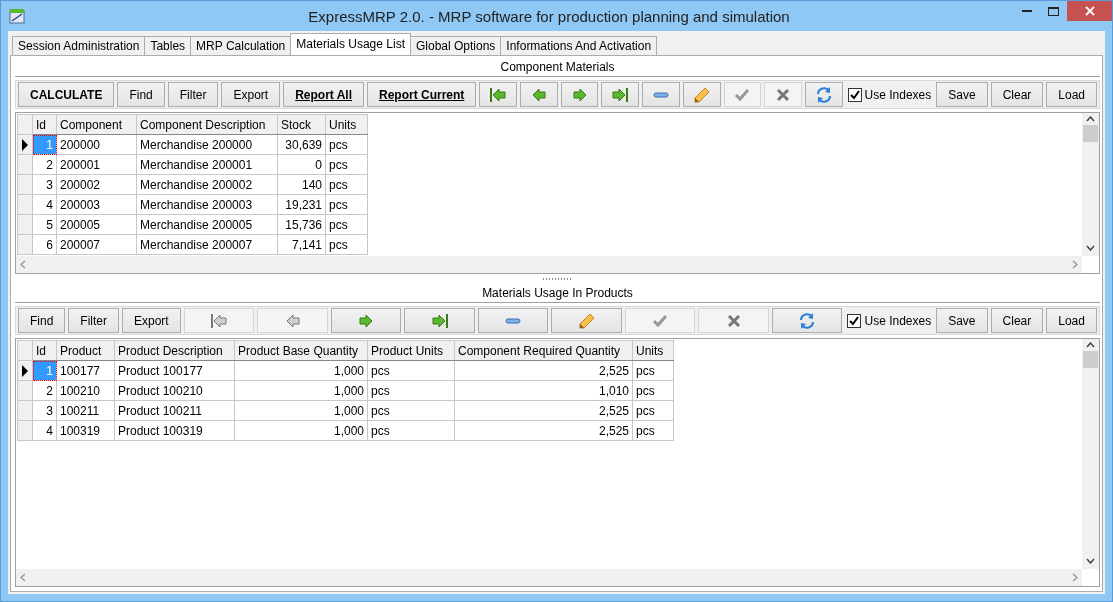  What do you see at coordinates (96, 124) in the screenshot?
I see `column-header: Component` at bounding box center [96, 124].